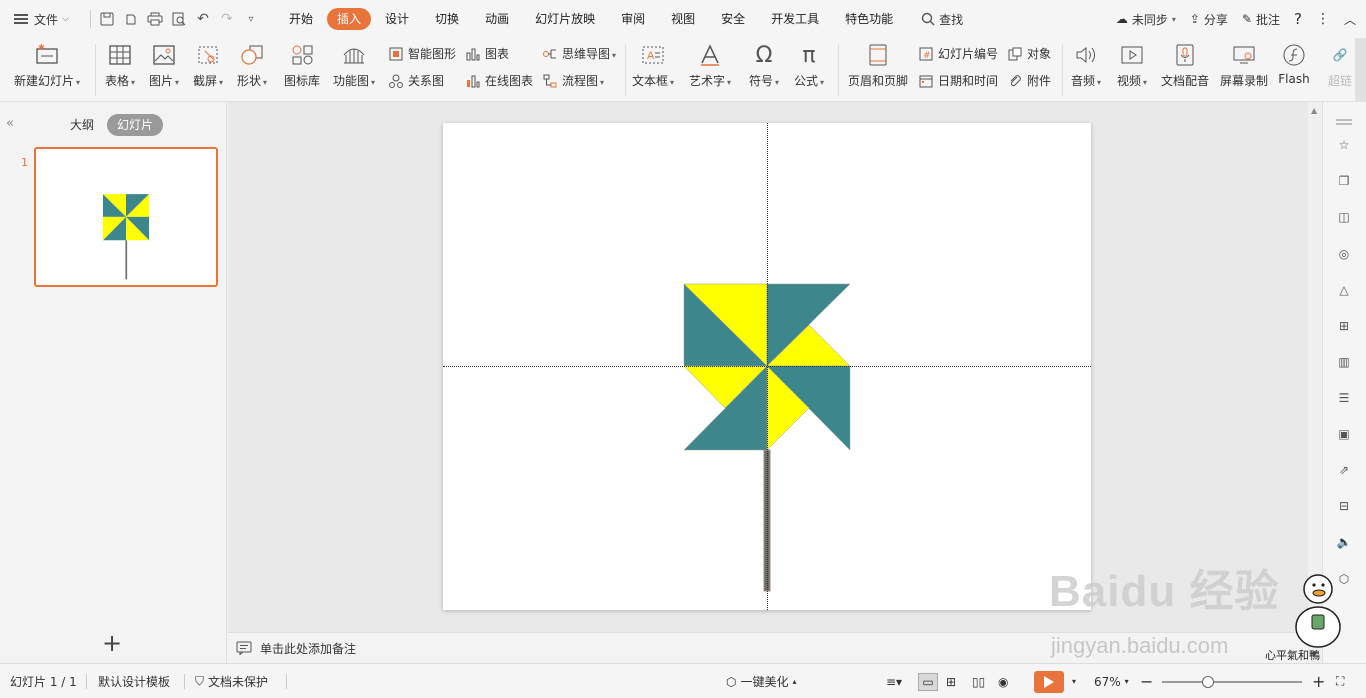 Image resolution: width=1366 pixels, height=698 pixels. Describe the element at coordinates (1344, 434) in the screenshot. I see `image-icon: ▣` at that location.